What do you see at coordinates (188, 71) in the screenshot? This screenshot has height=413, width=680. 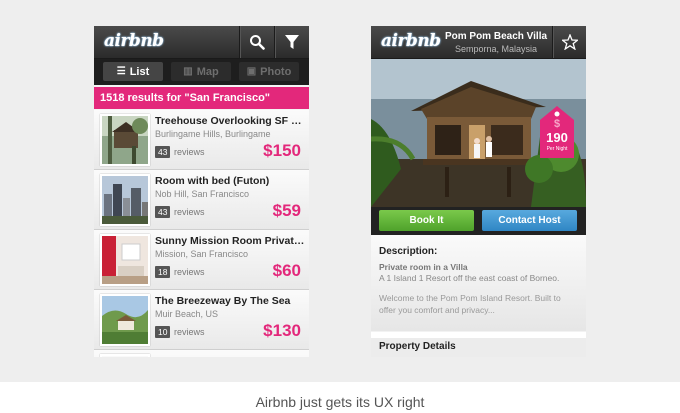 I see `map-icon: ▥` at bounding box center [188, 71].